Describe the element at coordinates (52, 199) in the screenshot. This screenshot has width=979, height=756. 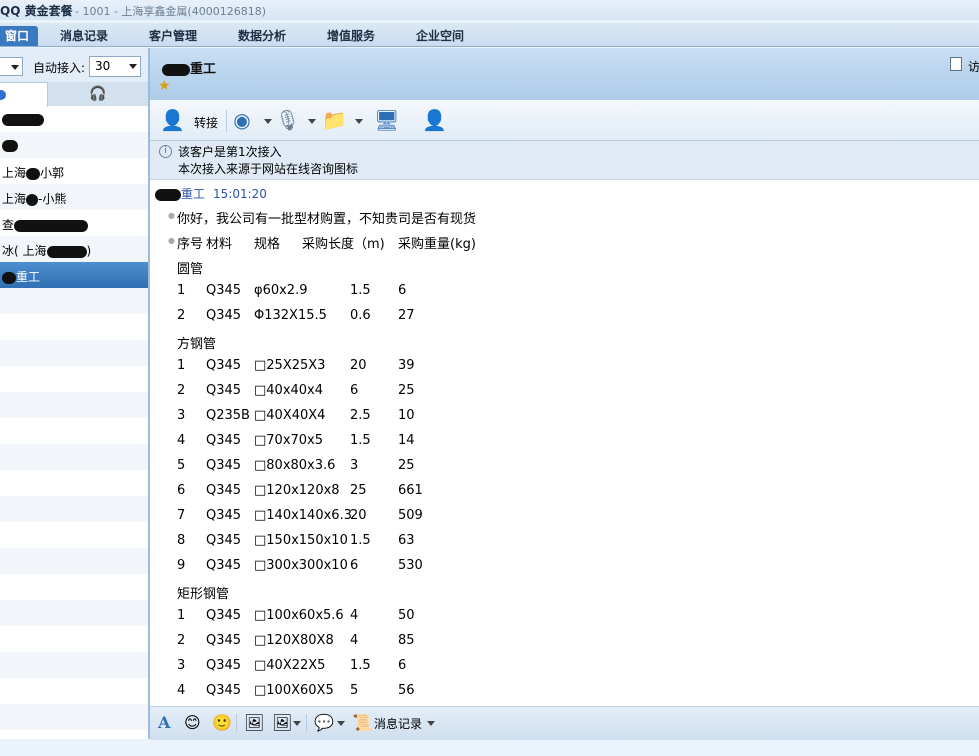
I see `contact-suffix: -小熊` at that location.